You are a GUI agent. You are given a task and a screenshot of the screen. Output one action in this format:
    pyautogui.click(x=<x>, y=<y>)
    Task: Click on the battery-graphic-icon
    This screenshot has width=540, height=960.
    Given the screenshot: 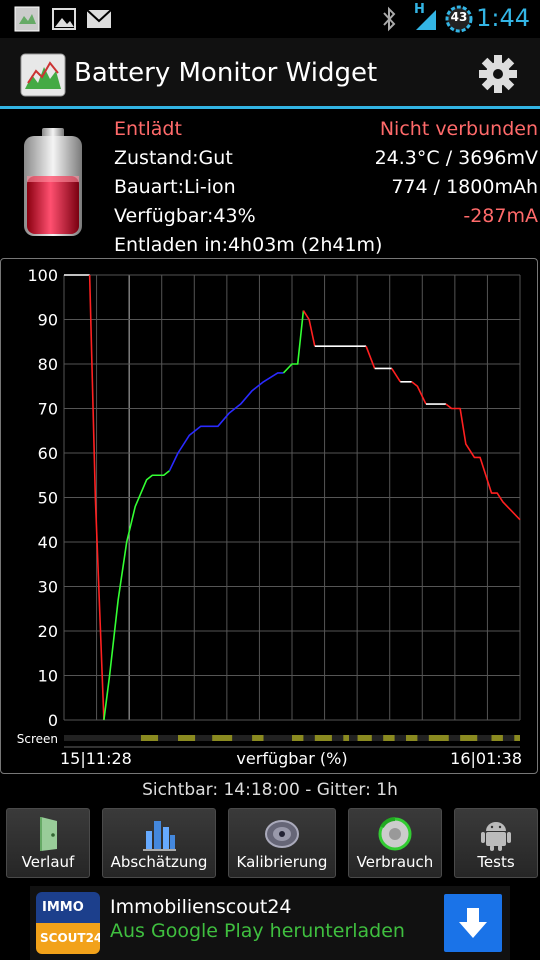 What is the action you would take?
    pyautogui.click(x=53, y=182)
    